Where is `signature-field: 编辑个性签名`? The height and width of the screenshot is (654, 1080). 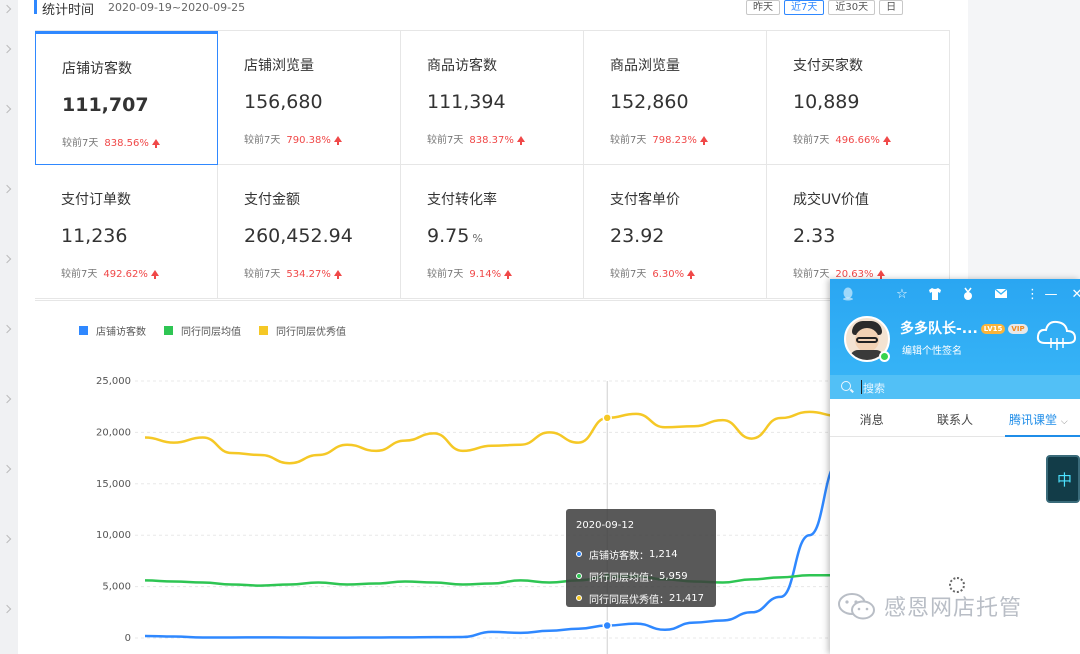
signature-field: 编辑个性签名 is located at coordinates (932, 349).